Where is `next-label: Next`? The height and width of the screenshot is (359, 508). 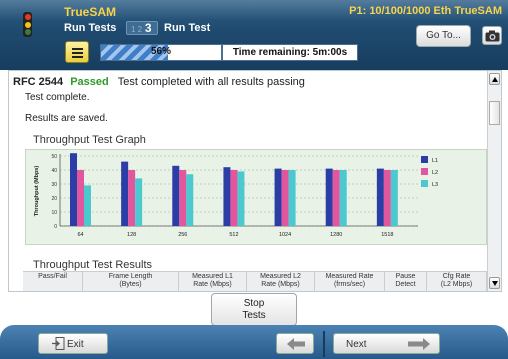 next-label: Next is located at coordinates (356, 344).